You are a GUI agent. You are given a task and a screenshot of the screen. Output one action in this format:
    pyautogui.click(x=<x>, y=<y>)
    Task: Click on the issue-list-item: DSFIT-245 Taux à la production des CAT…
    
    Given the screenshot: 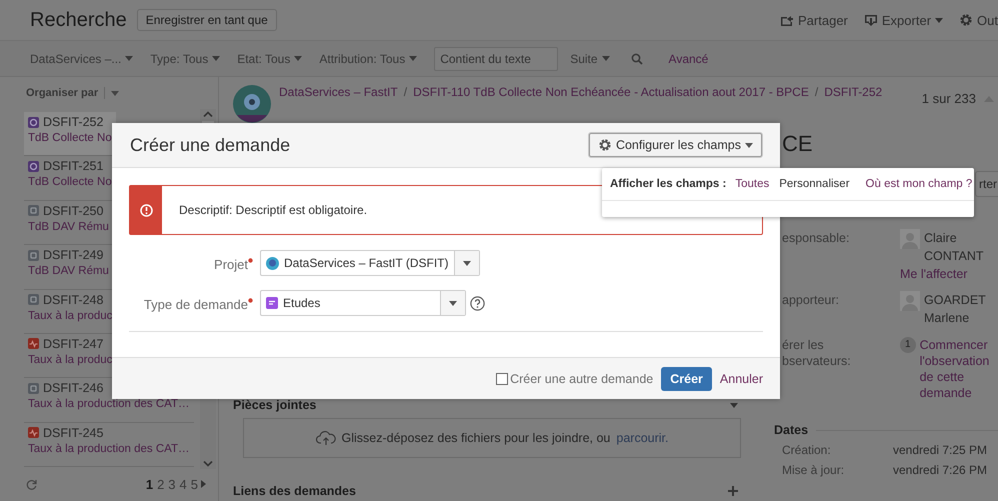 What is the action you would take?
    pyautogui.click(x=109, y=445)
    